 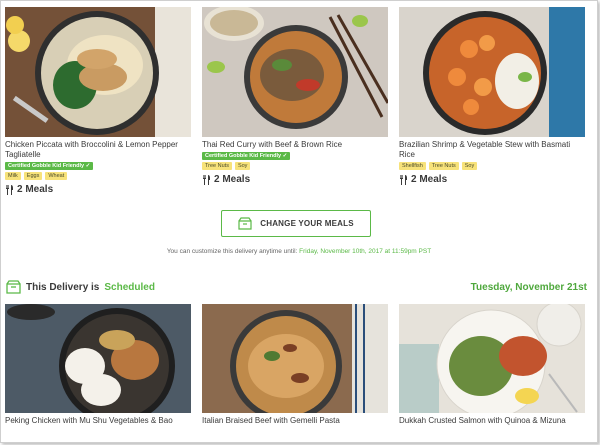 What do you see at coordinates (63, 287) in the screenshot?
I see `delivery-prefix: This Delivery is` at bounding box center [63, 287].